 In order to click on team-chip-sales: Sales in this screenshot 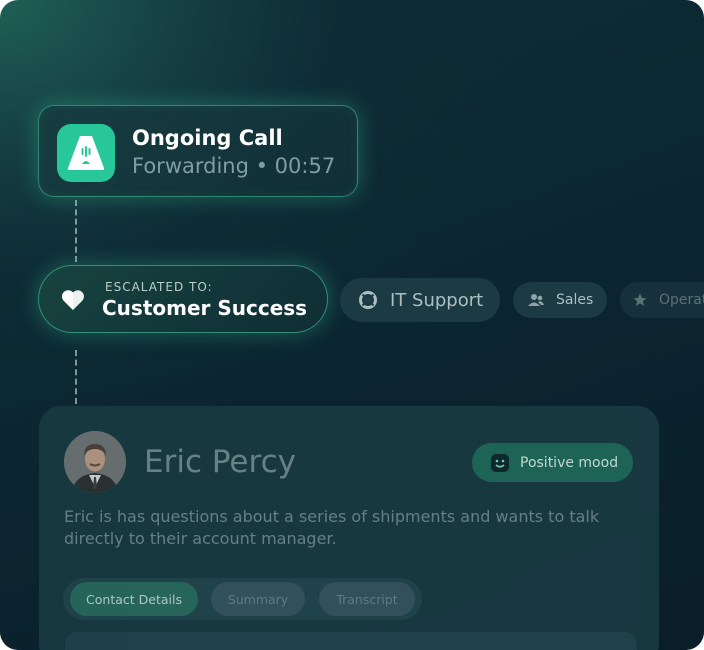, I will do `click(560, 300)`.